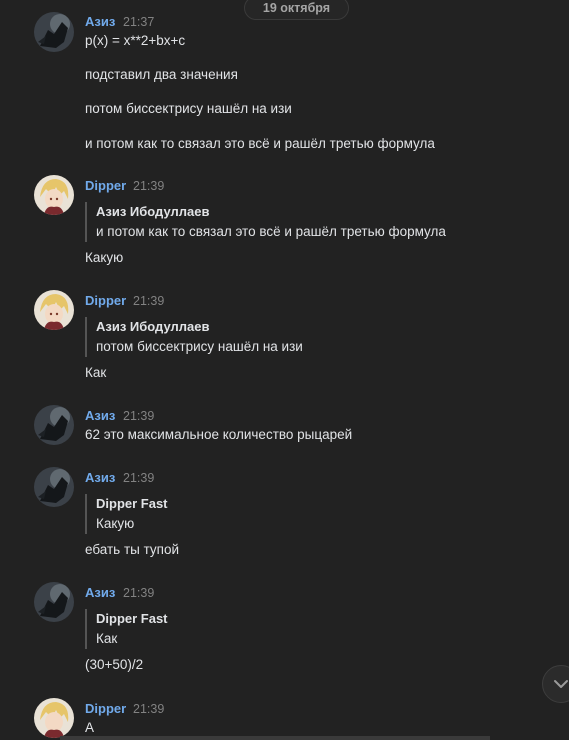  What do you see at coordinates (199, 346) in the screenshot?
I see `quote-text: потом биссектрису нашёл на изи` at bounding box center [199, 346].